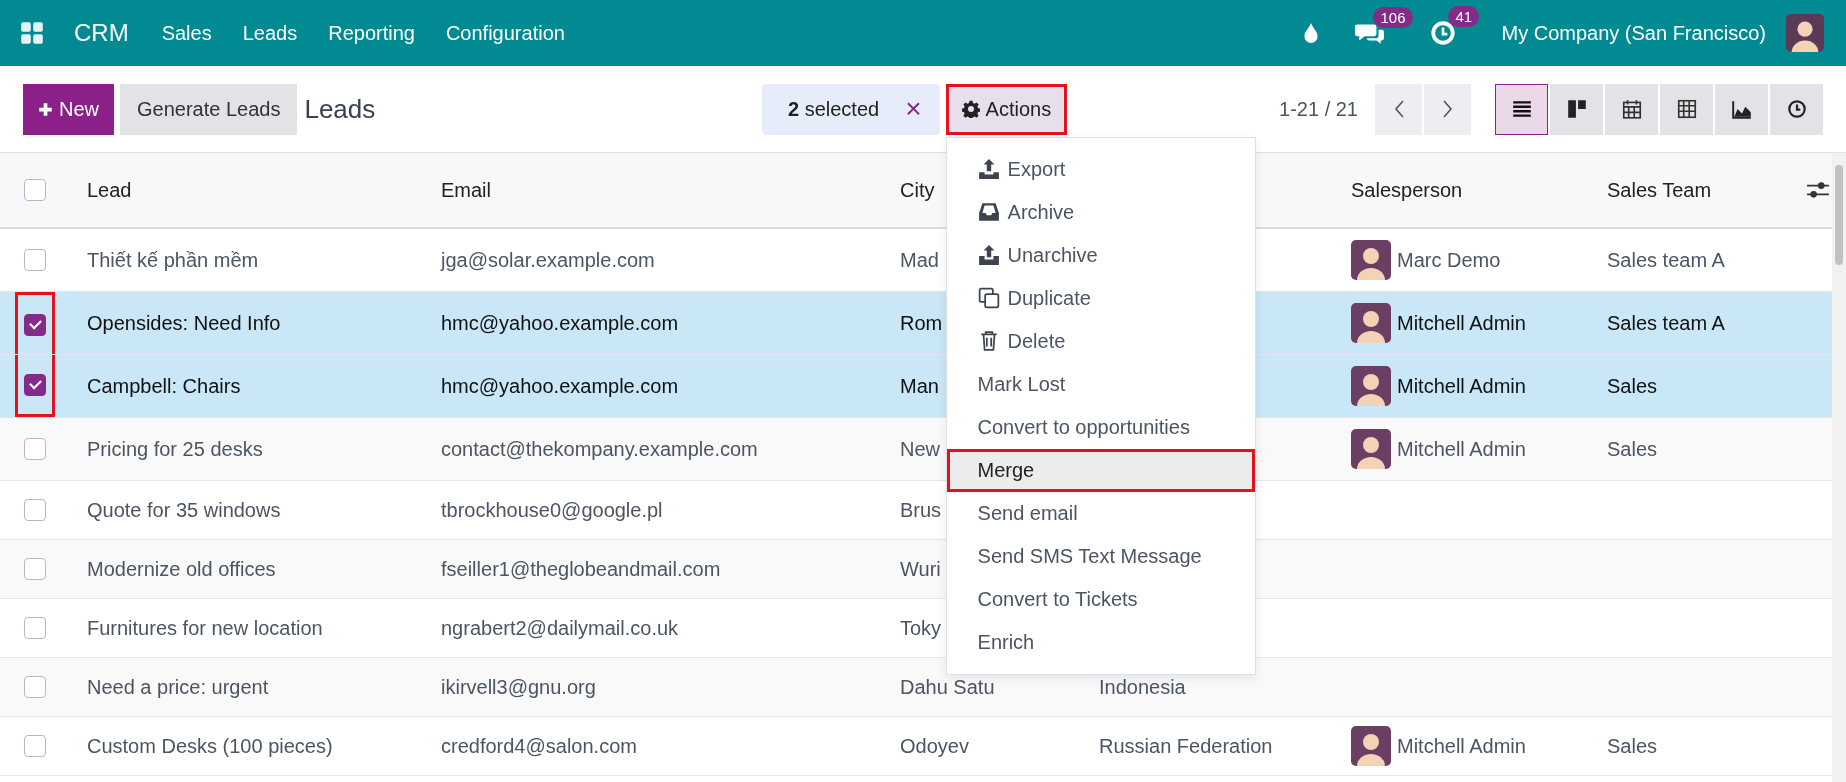 Image resolution: width=1846 pixels, height=782 pixels. What do you see at coordinates (1370, 33) in the screenshot?
I see `chat-icon` at bounding box center [1370, 33].